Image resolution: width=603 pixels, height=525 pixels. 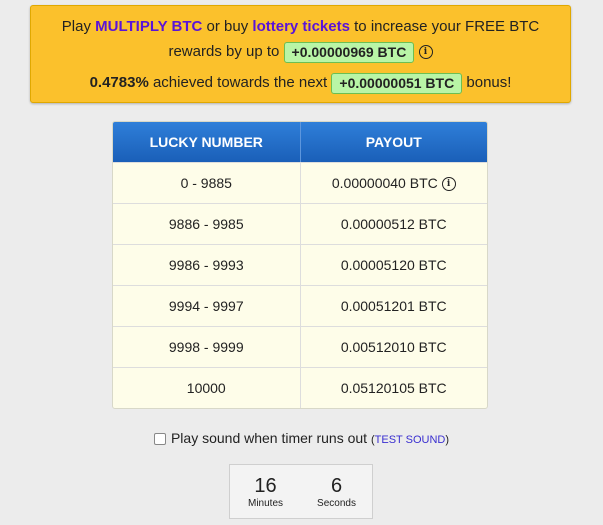 I want to click on achieved-text: achieved towards the next, so click(x=240, y=82).